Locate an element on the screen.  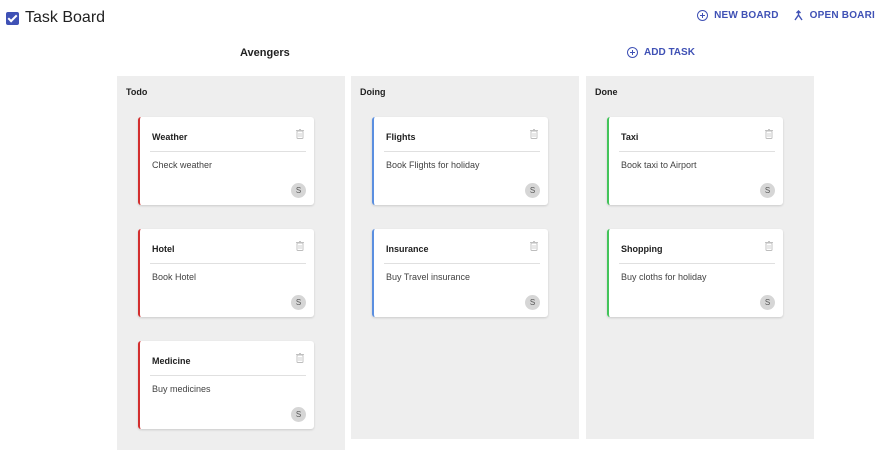
top-actions: NEW BOARD OPEN BOARI is located at coordinates (786, 15).